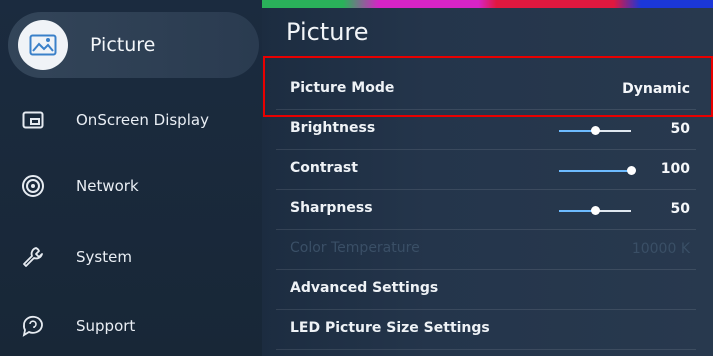  Describe the element at coordinates (660, 249) in the screenshot. I see `row-value: 10000 K` at that location.